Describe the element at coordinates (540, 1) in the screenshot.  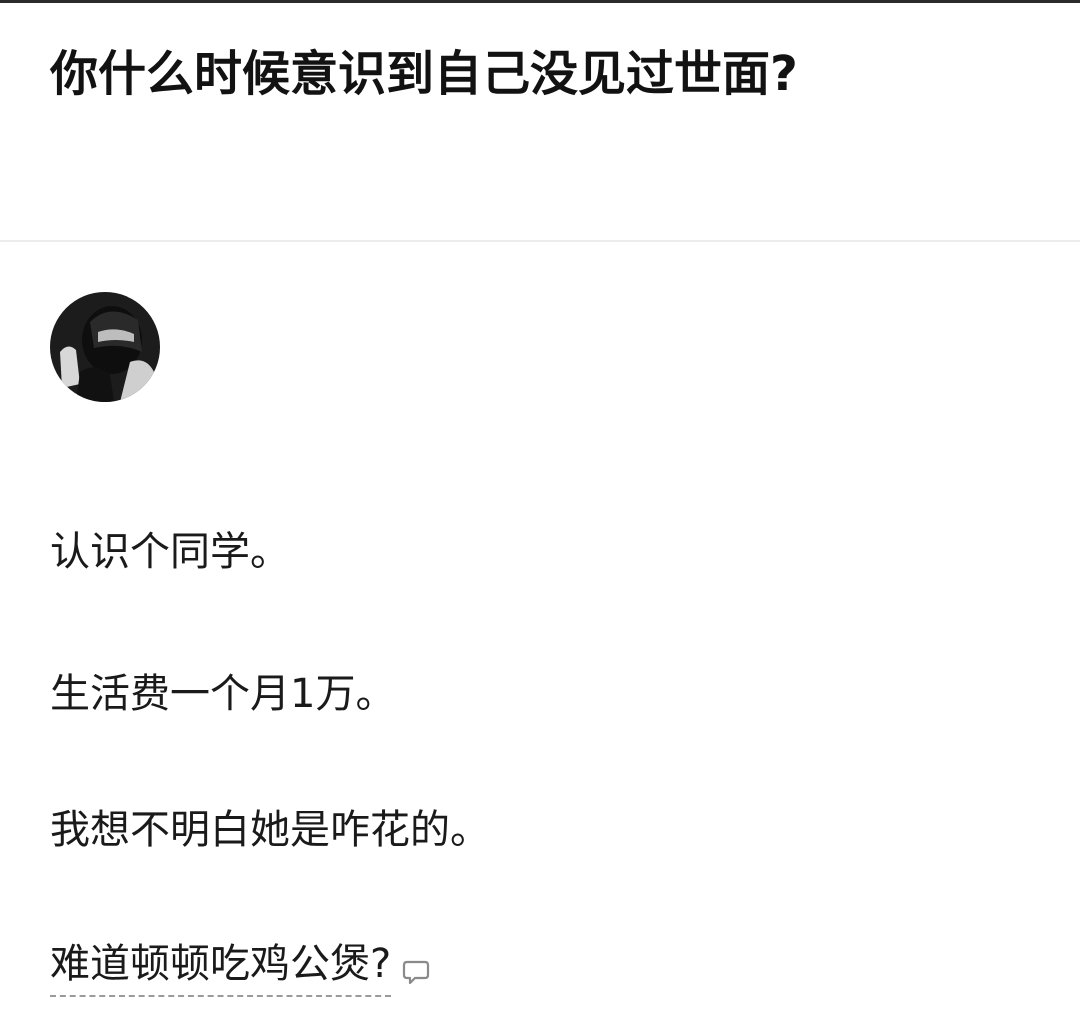
I see `top-border` at that location.